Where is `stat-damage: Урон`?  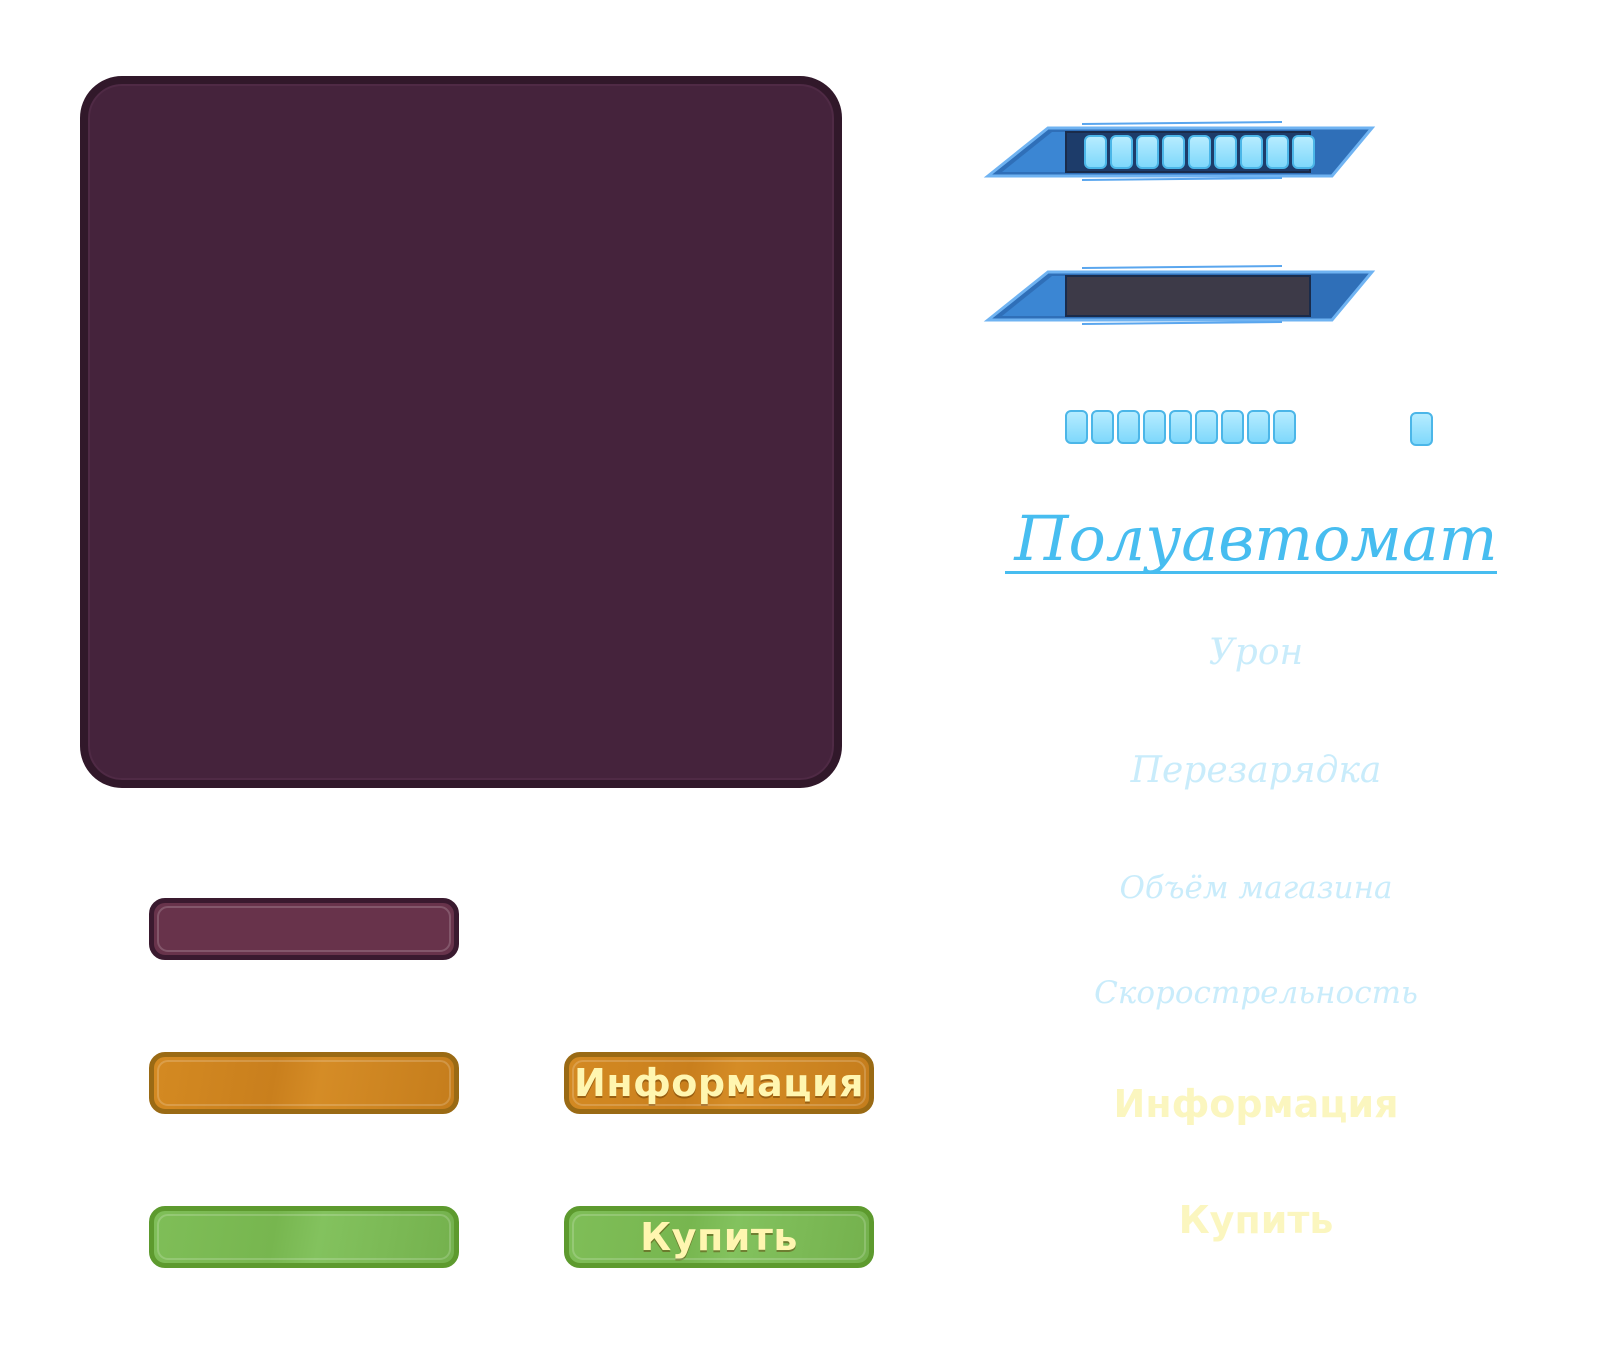
stat-damage: Урон is located at coordinates (1256, 652).